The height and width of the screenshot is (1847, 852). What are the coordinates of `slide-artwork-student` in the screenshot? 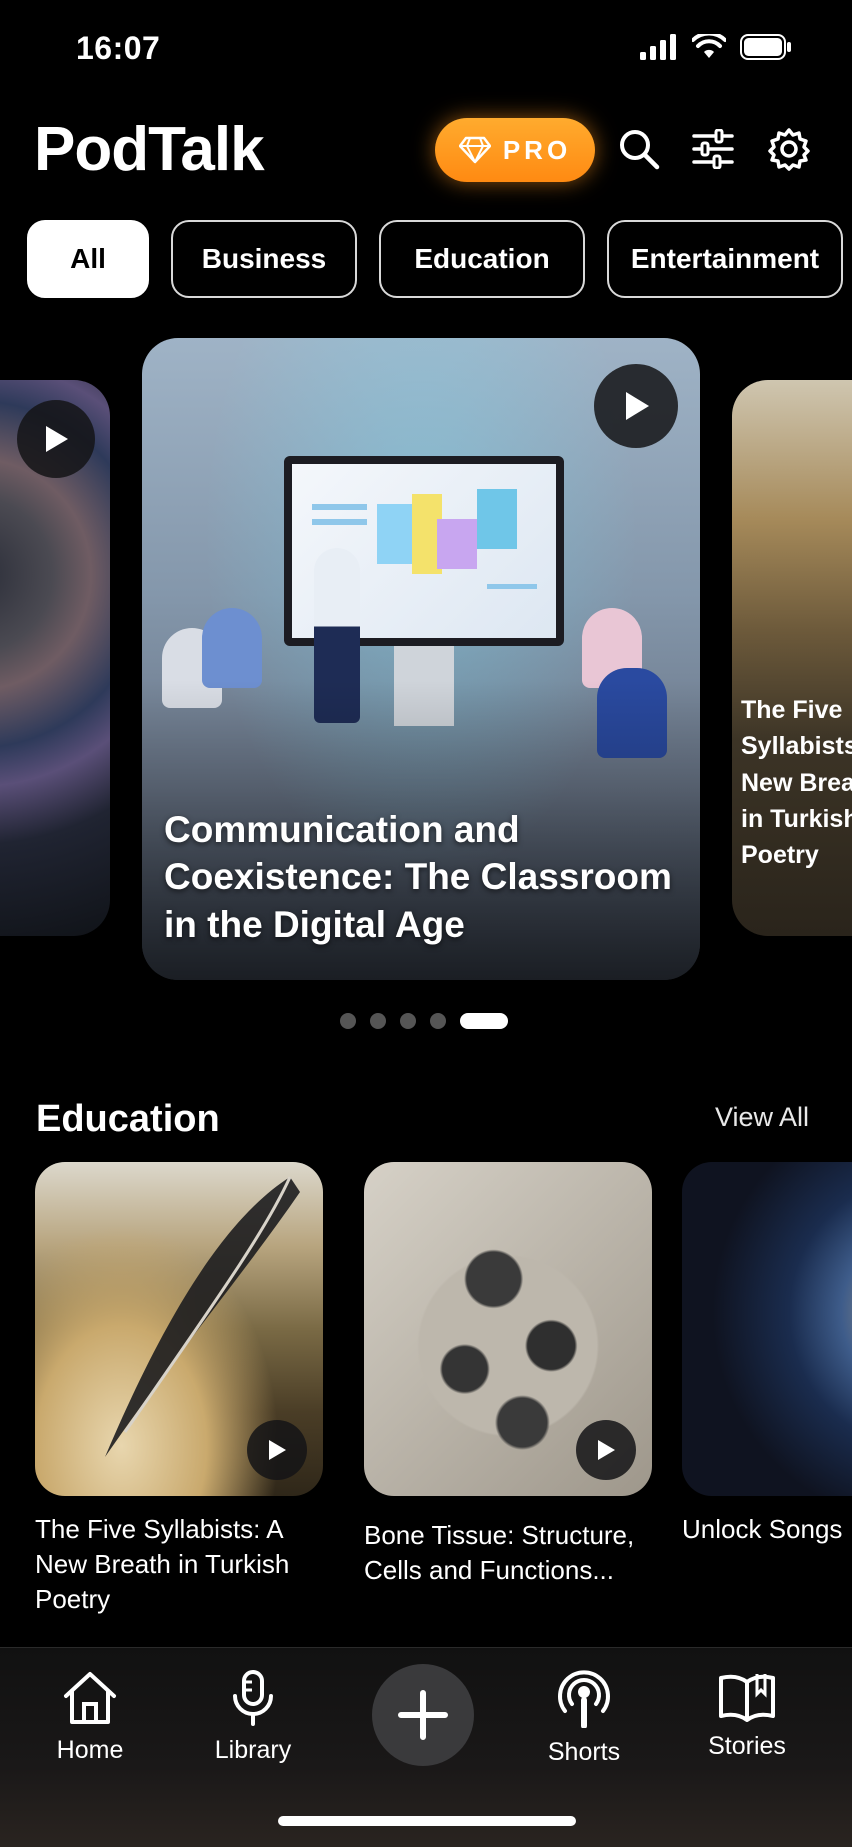 It's located at (232, 648).